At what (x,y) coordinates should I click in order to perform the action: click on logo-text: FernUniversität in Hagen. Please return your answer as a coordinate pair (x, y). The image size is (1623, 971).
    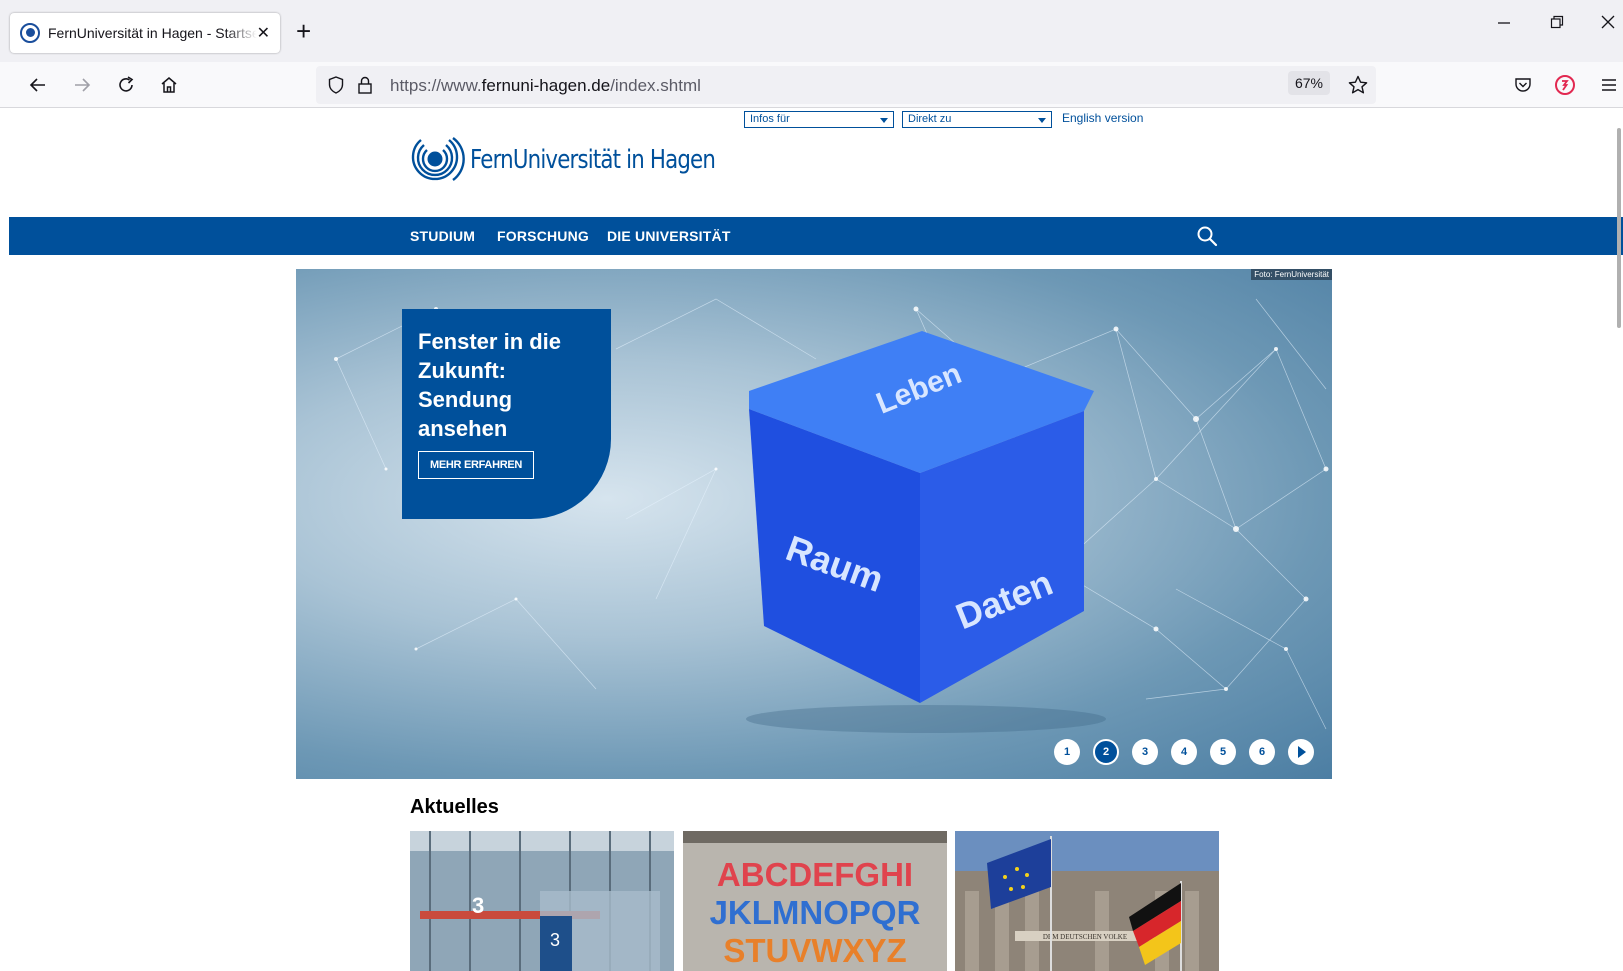
    Looking at the image, I should click on (593, 160).